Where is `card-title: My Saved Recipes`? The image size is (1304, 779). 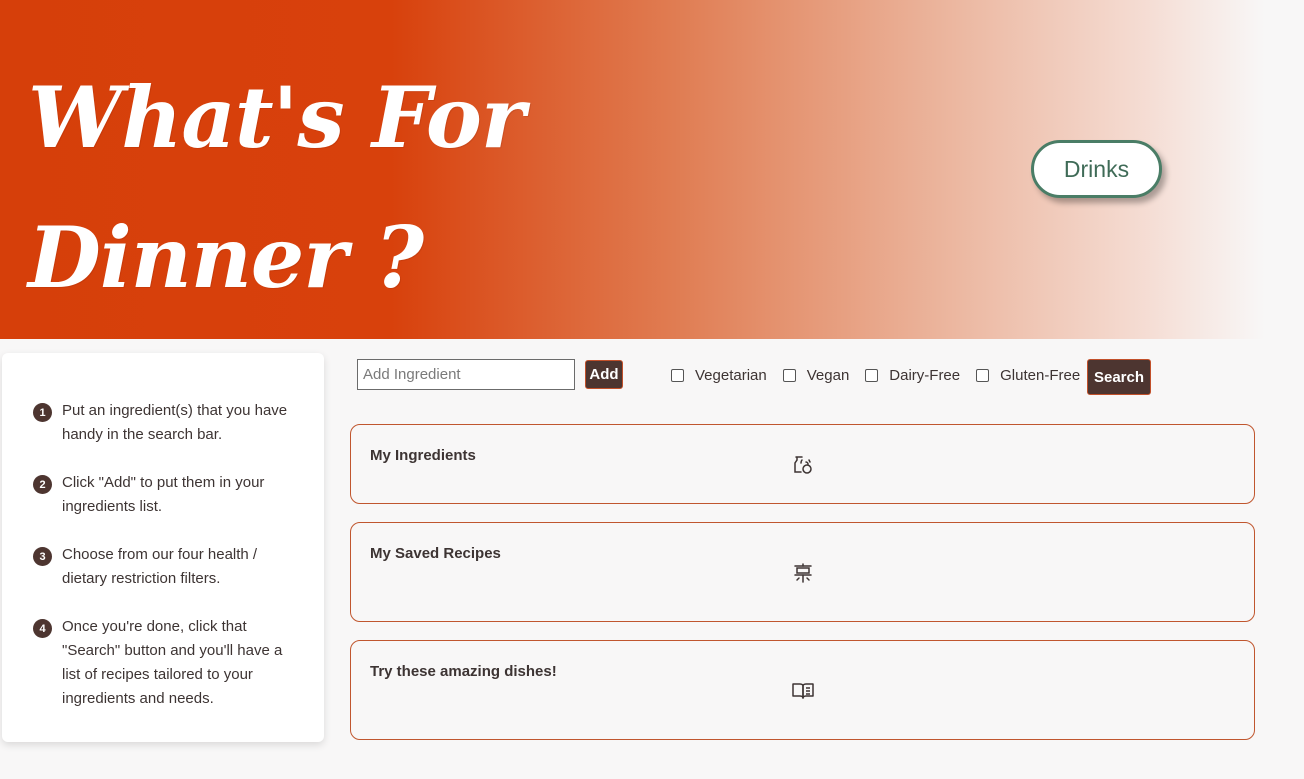
card-title: My Saved Recipes is located at coordinates (435, 553).